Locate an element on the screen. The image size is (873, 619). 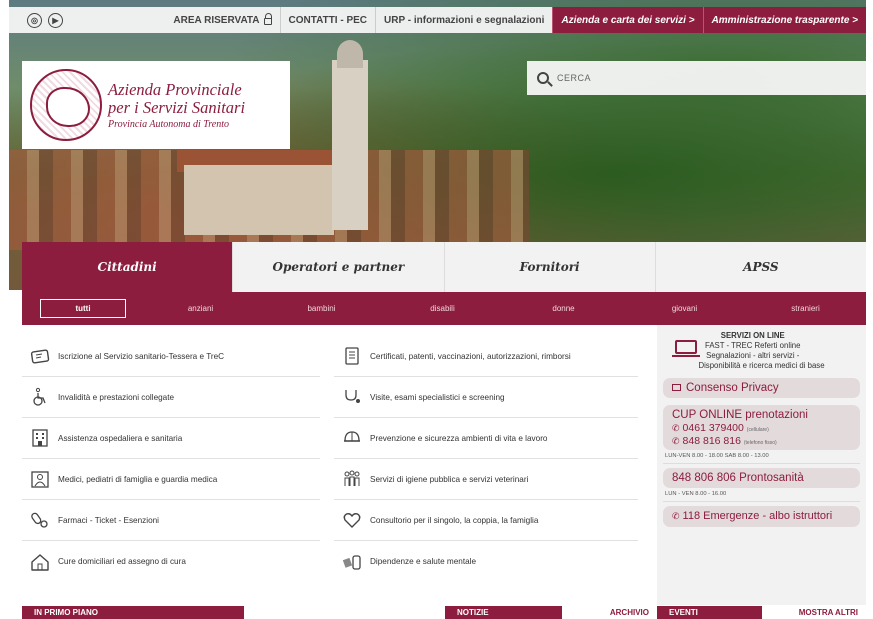
tab-apss: APSS is located at coordinates (761, 267).